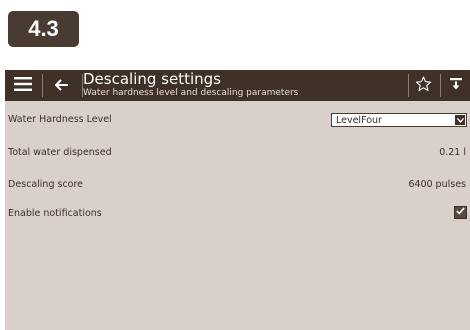  I want to click on descaling-score-value: 6400 pulses, so click(437, 184).